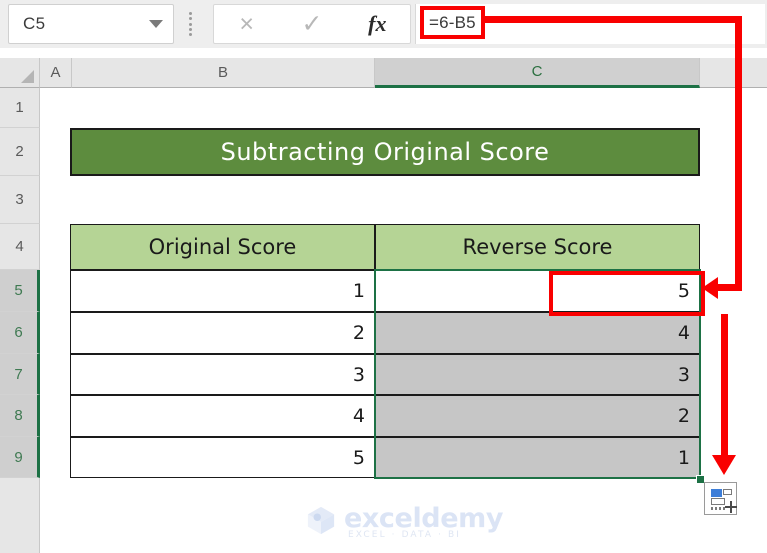 Image resolution: width=767 pixels, height=553 pixels. I want to click on row-header-6: 6, so click(20, 333).